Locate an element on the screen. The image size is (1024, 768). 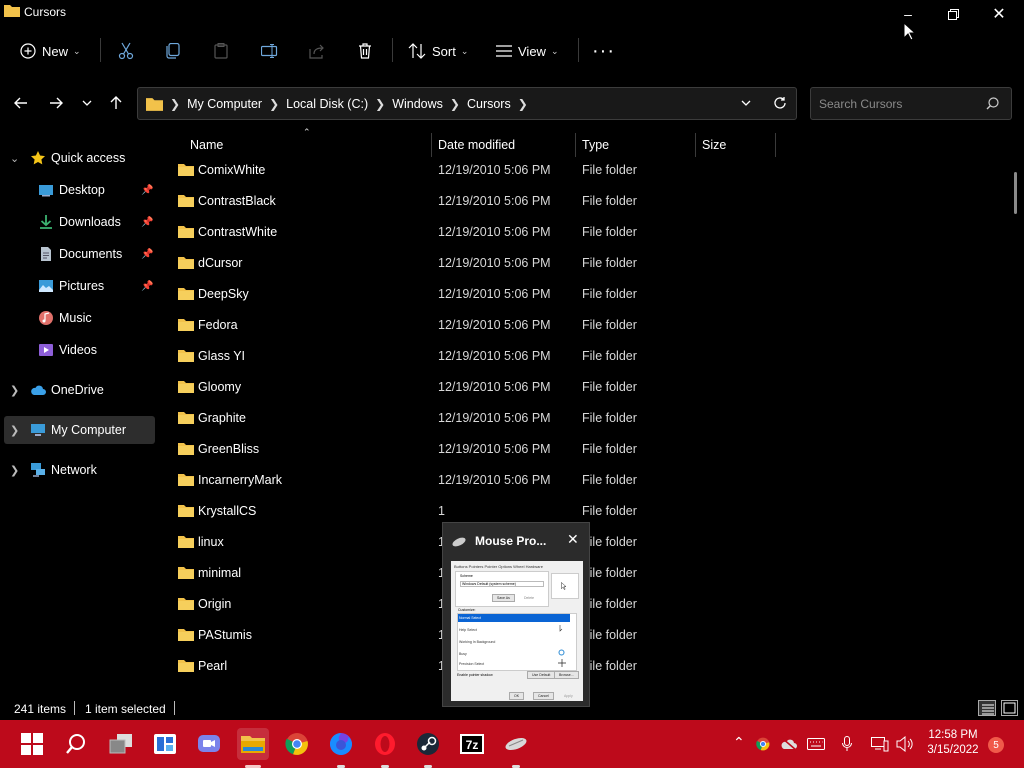
share-button is located at coordinates (317, 51).